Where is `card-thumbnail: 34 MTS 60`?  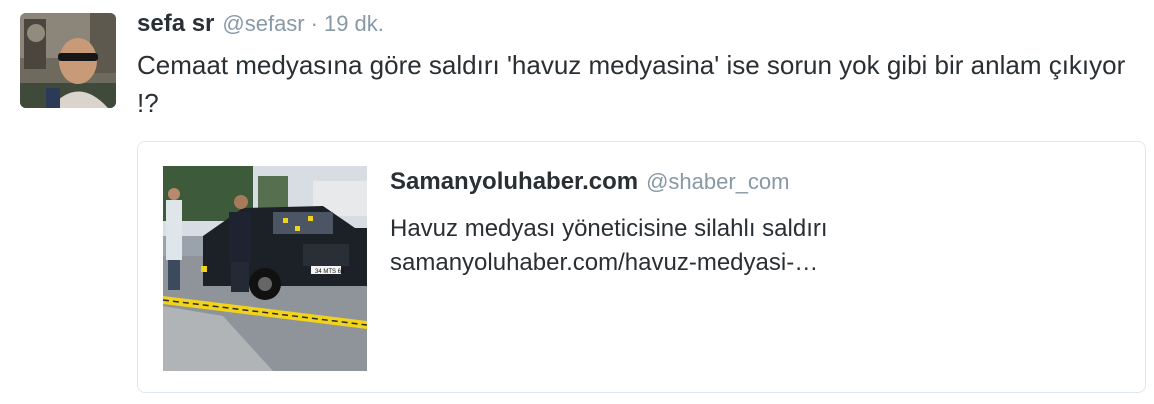
card-thumbnail: 34 MTS 60 is located at coordinates (265, 268).